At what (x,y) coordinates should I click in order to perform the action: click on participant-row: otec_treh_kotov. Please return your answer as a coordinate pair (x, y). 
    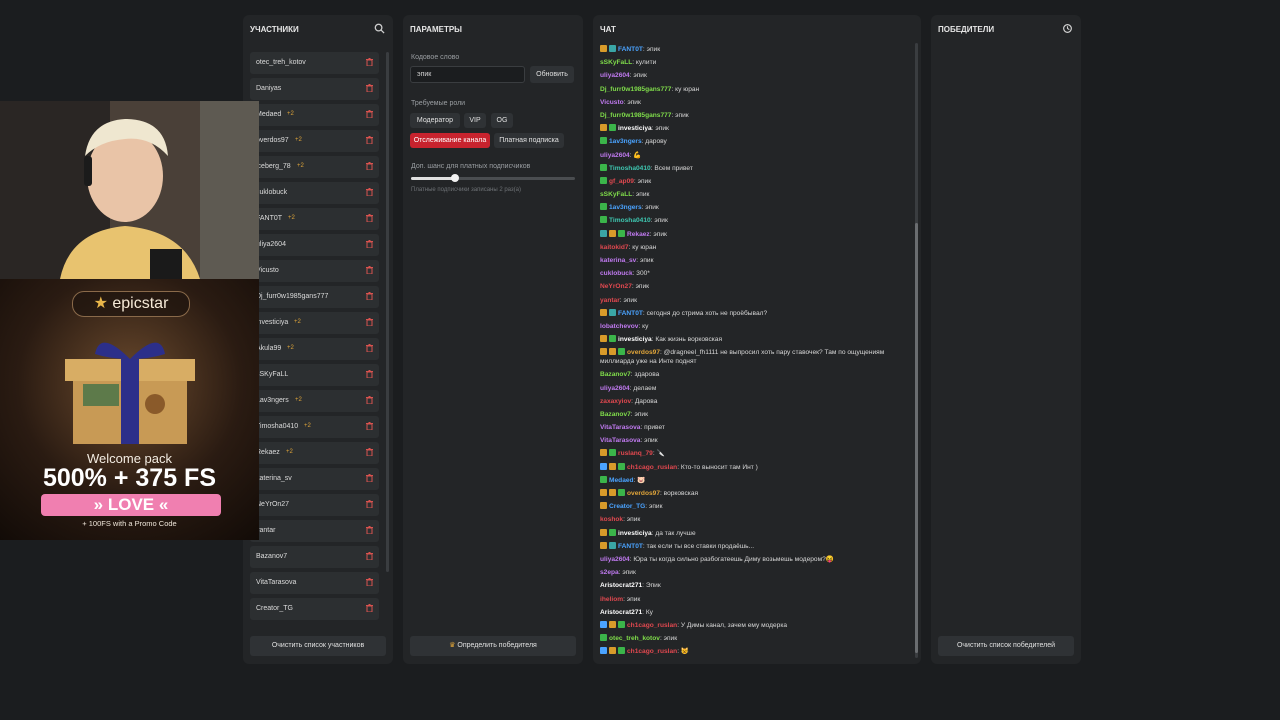
    Looking at the image, I should click on (314, 63).